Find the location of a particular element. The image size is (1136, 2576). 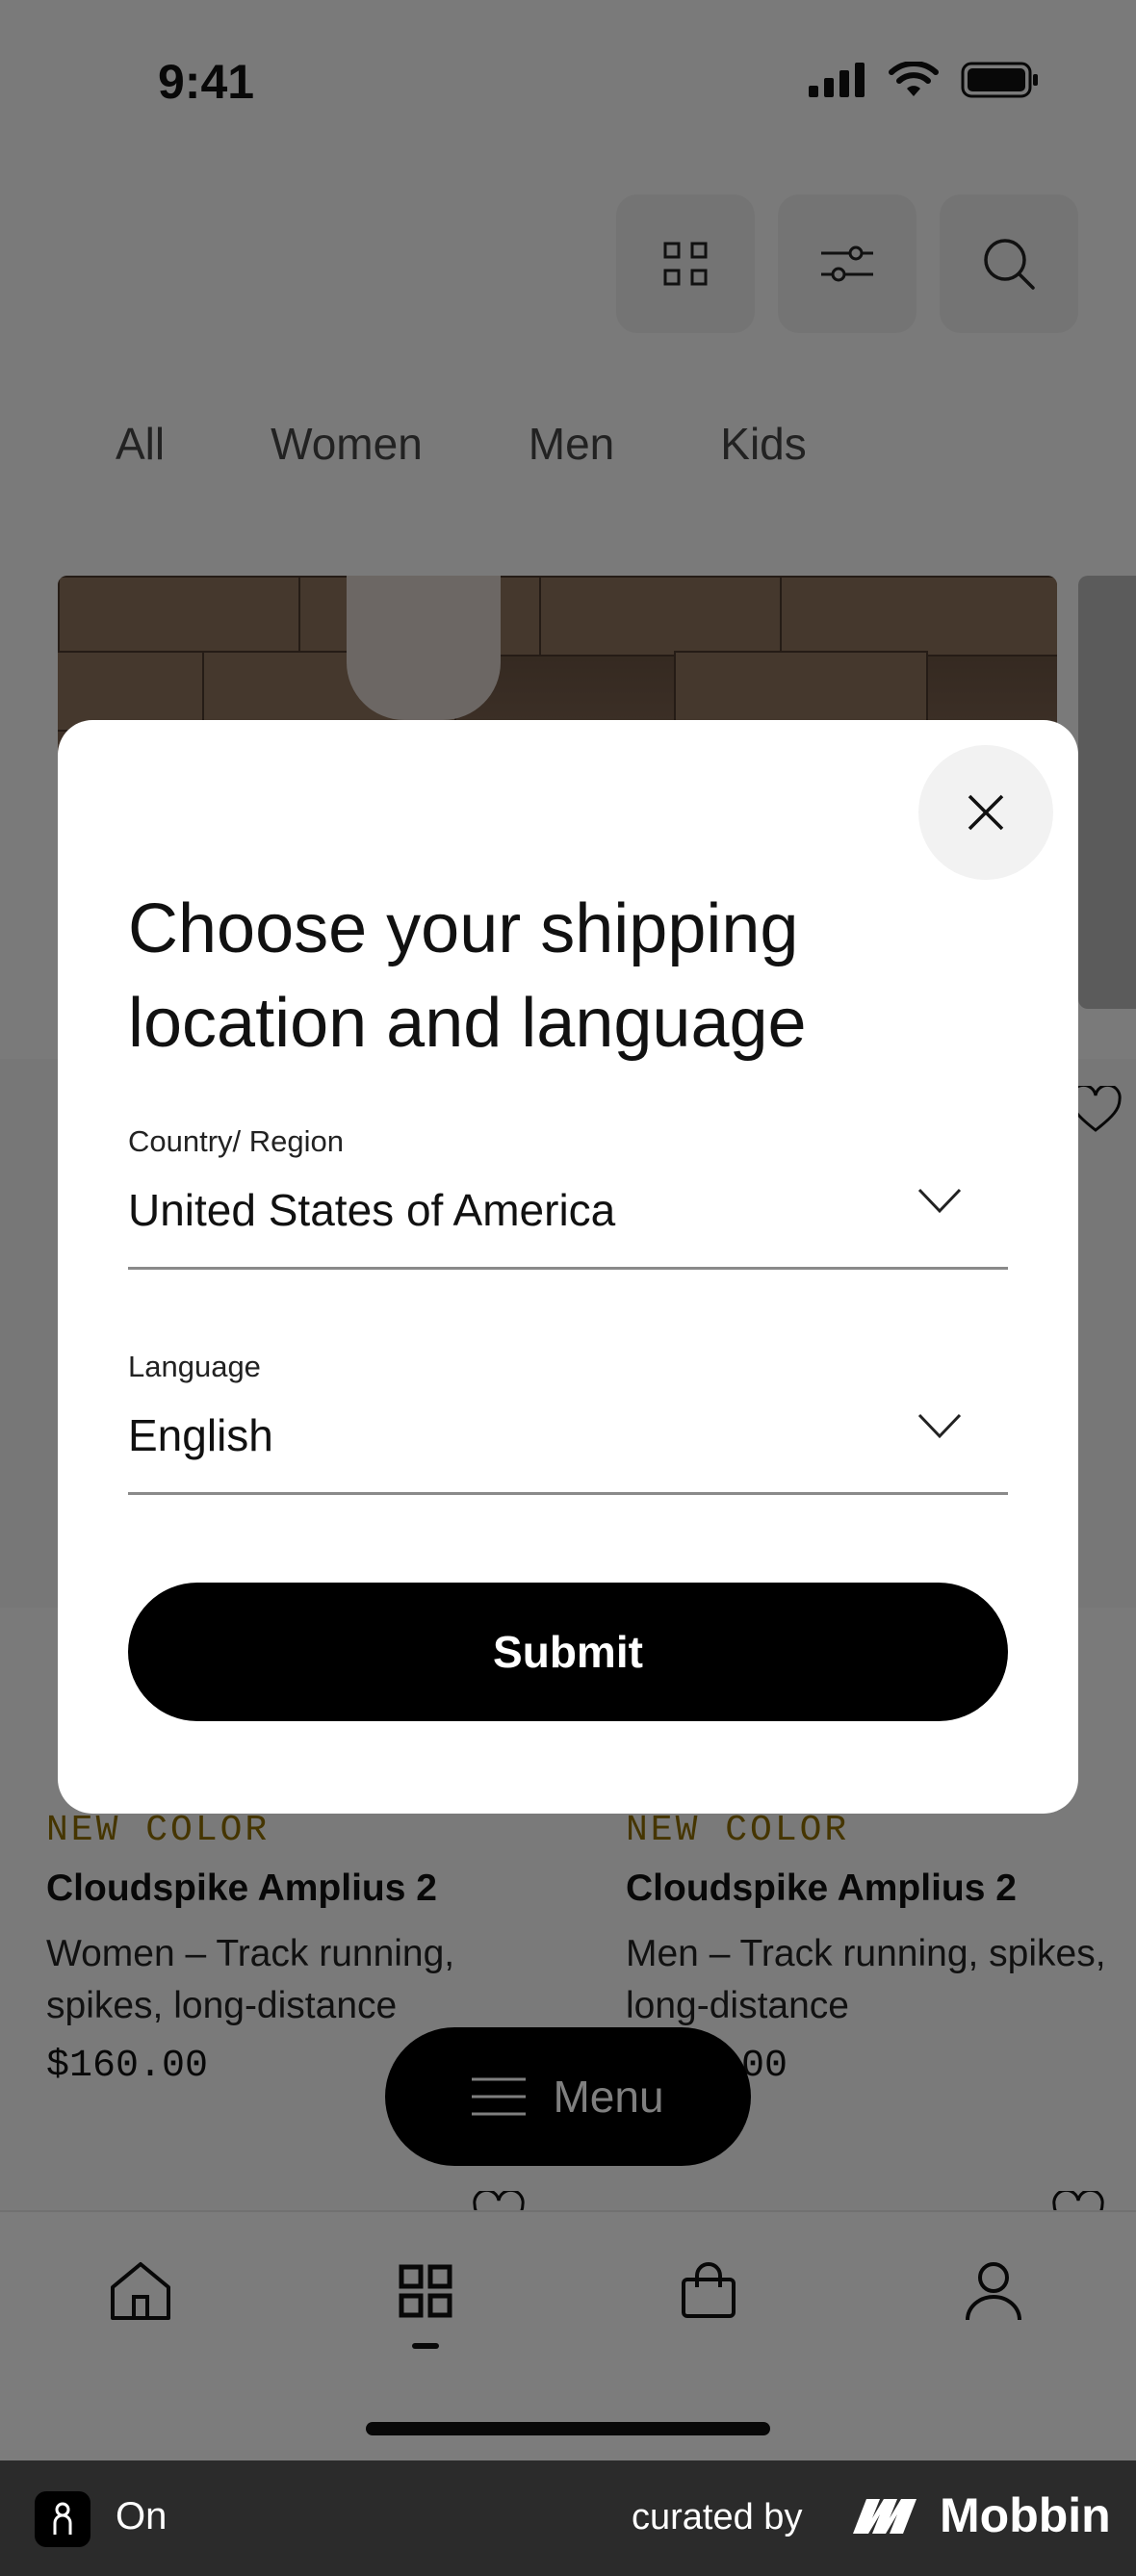

app-name: On is located at coordinates (142, 2516).